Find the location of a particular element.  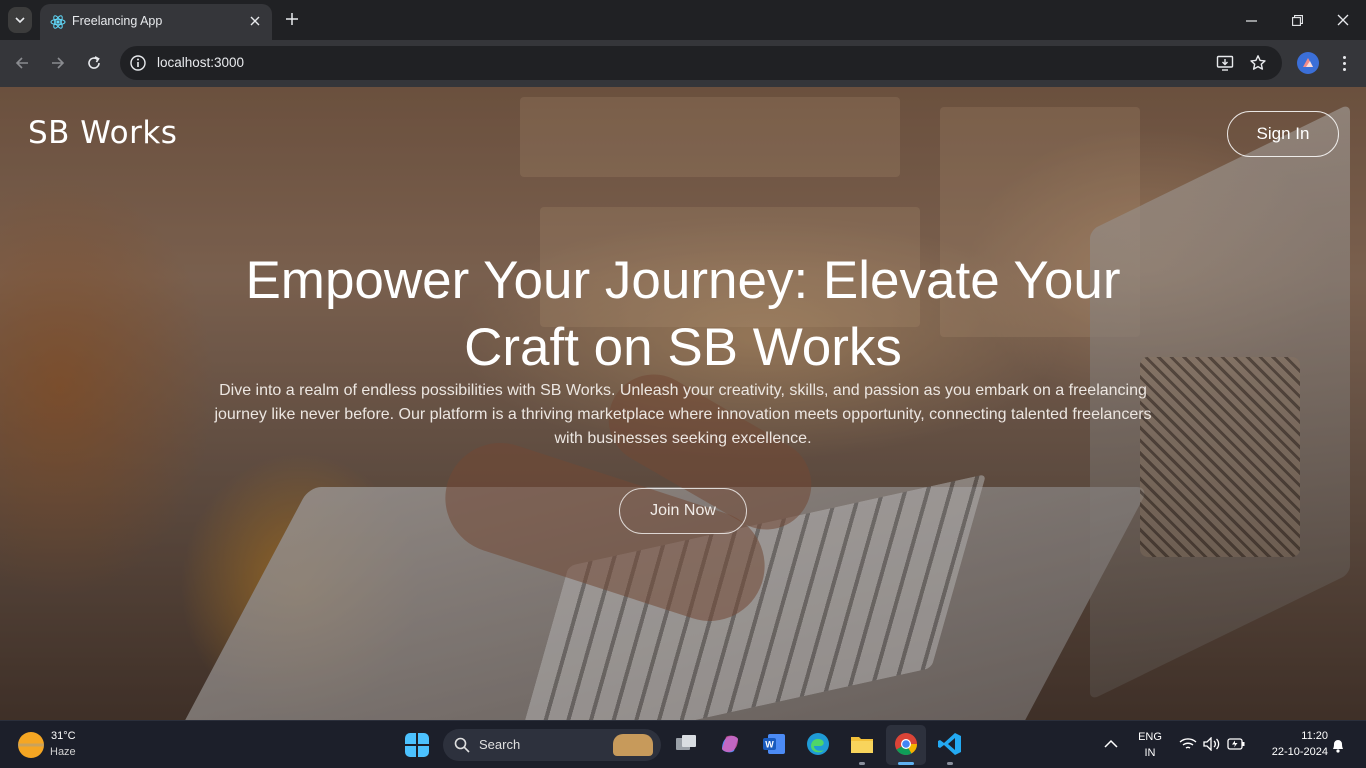

task-view-icon is located at coordinates (686, 744).